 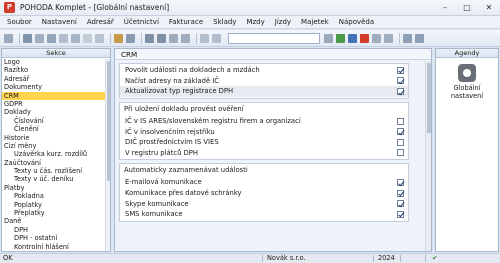 What do you see at coordinates (75, 38) in the screenshot?
I see `copy-icon` at bounding box center [75, 38].